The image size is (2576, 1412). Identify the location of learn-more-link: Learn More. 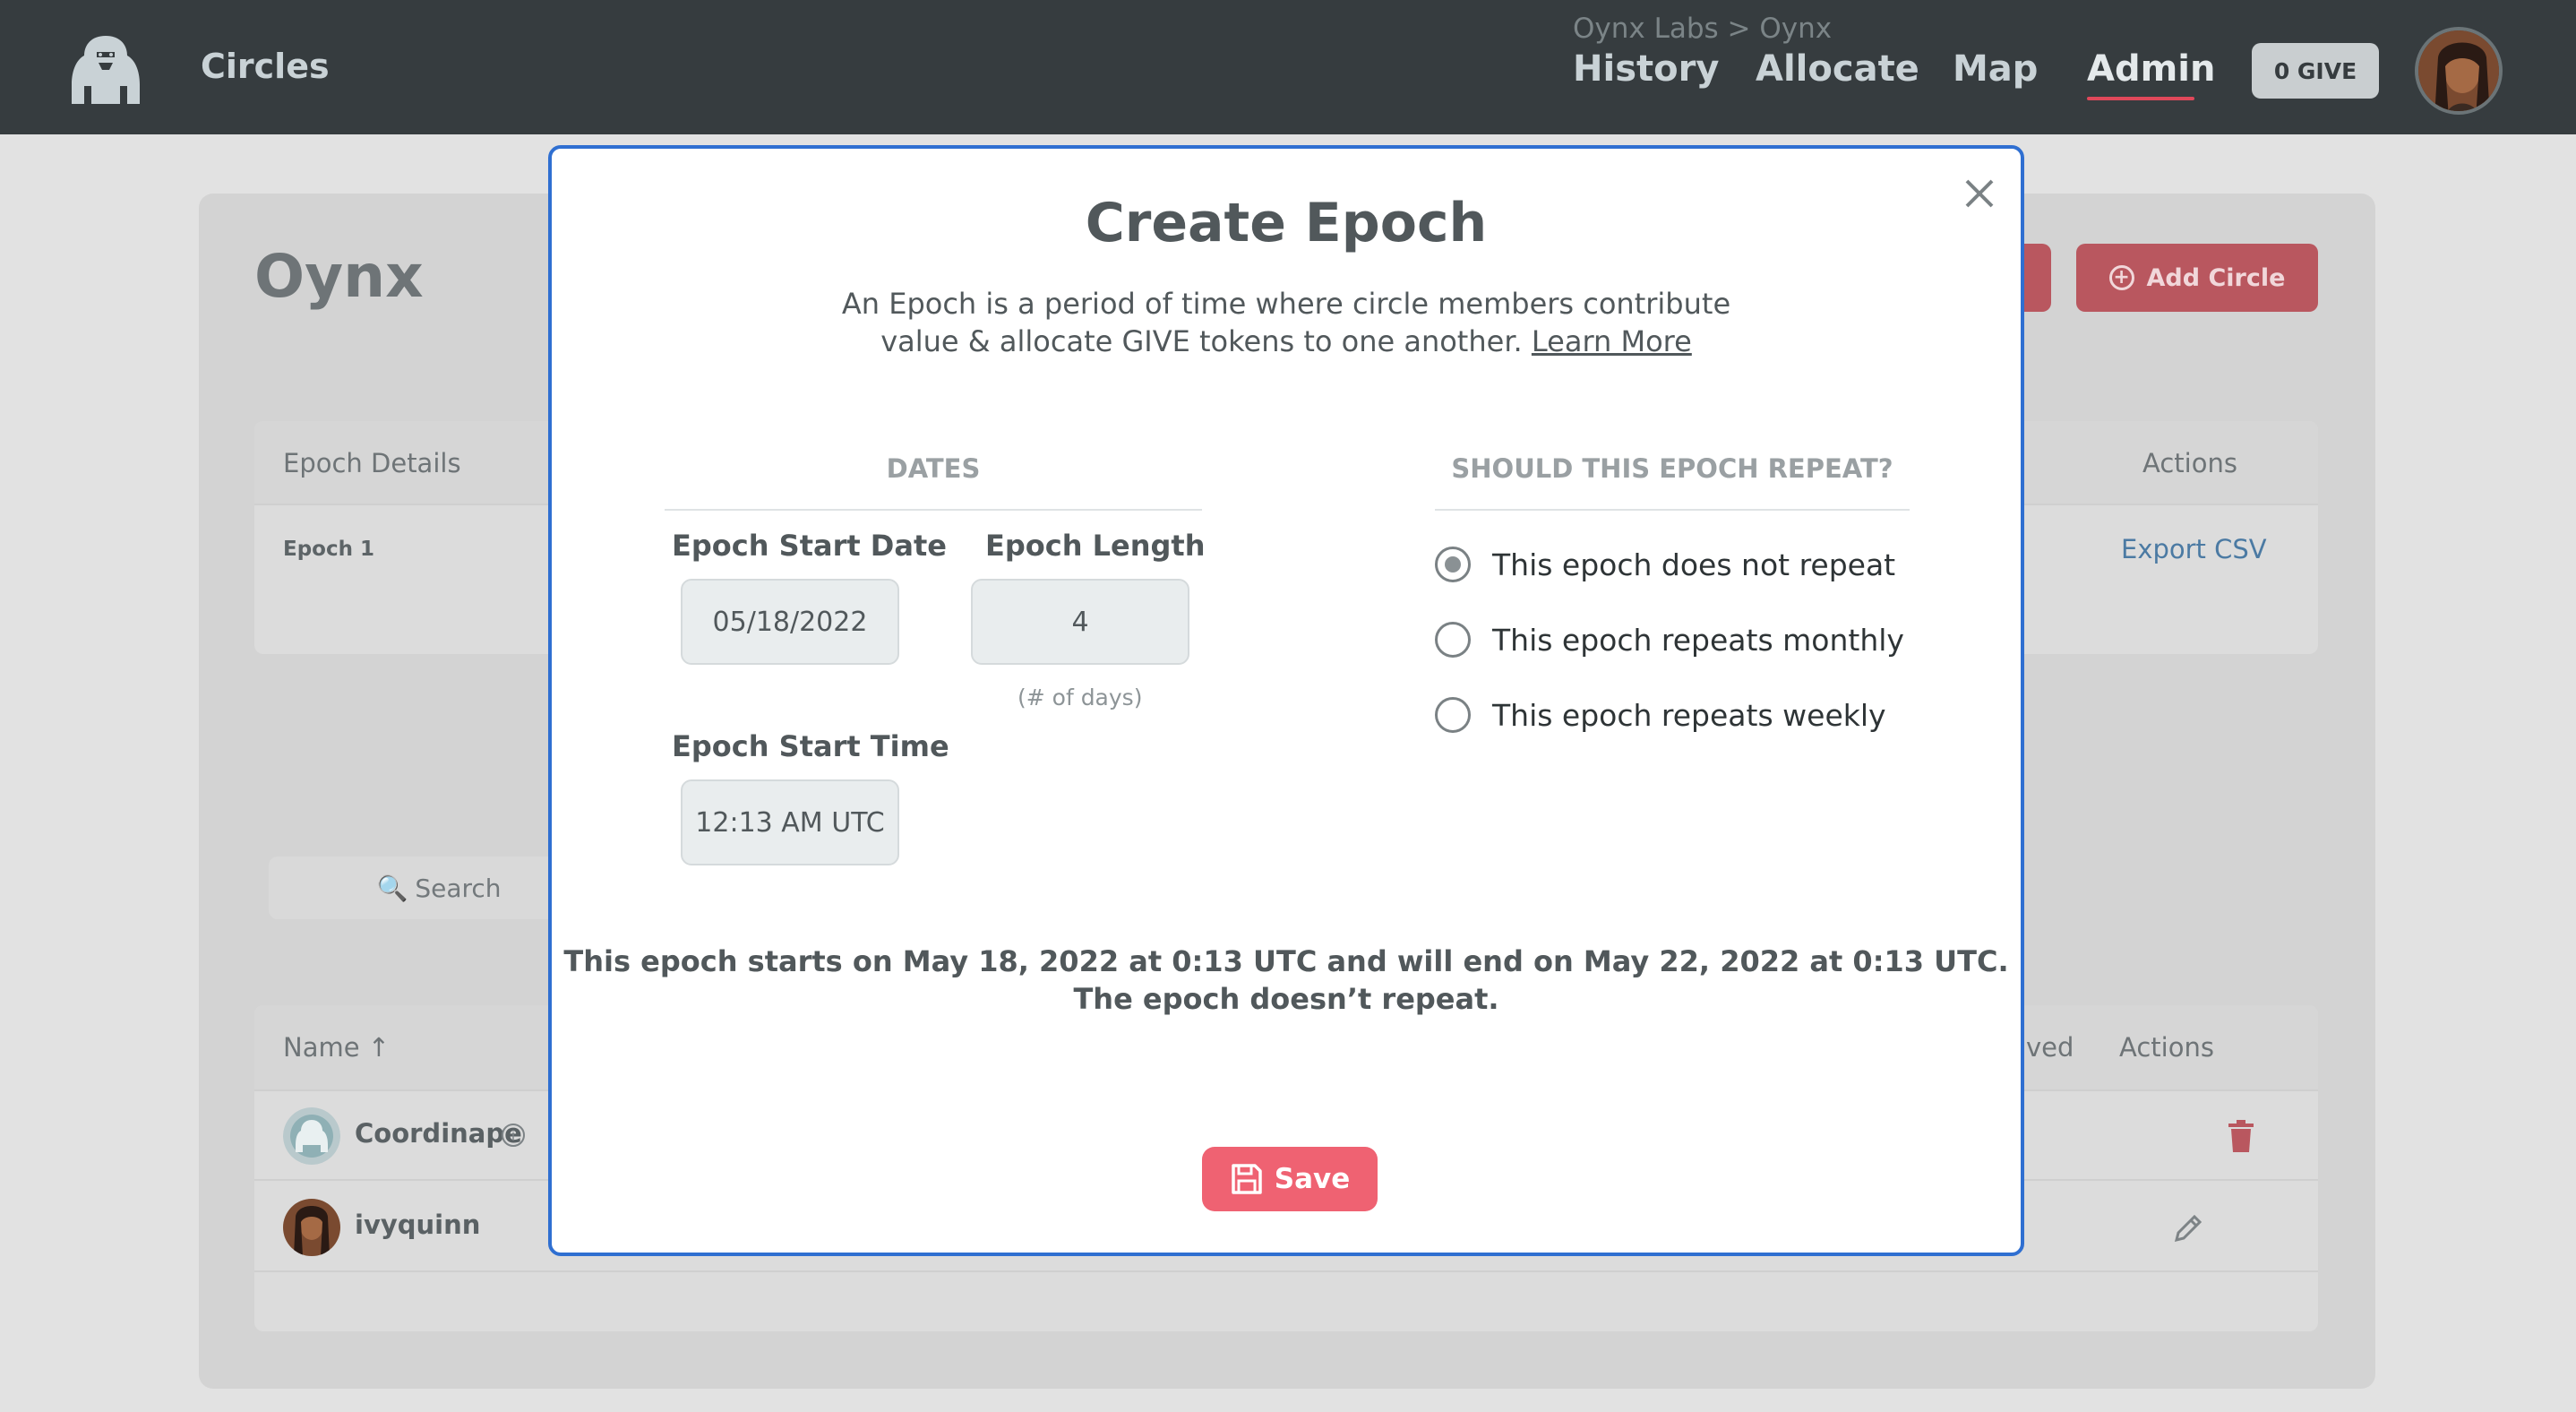
(1612, 341).